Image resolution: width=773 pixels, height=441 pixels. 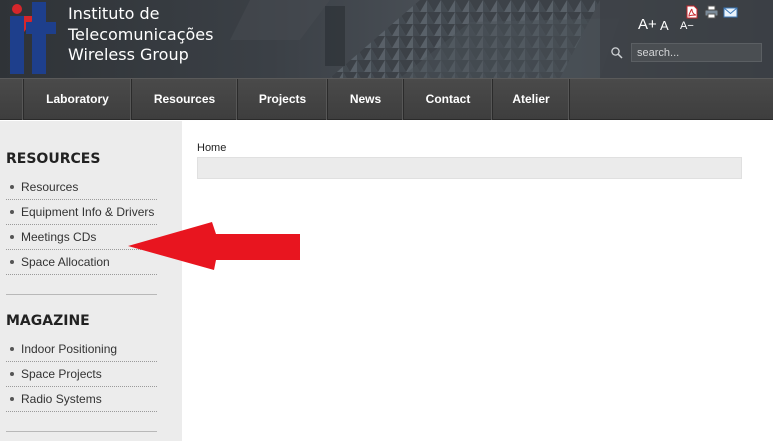 What do you see at coordinates (469, 168) in the screenshot?
I see `article-toolbar` at bounding box center [469, 168].